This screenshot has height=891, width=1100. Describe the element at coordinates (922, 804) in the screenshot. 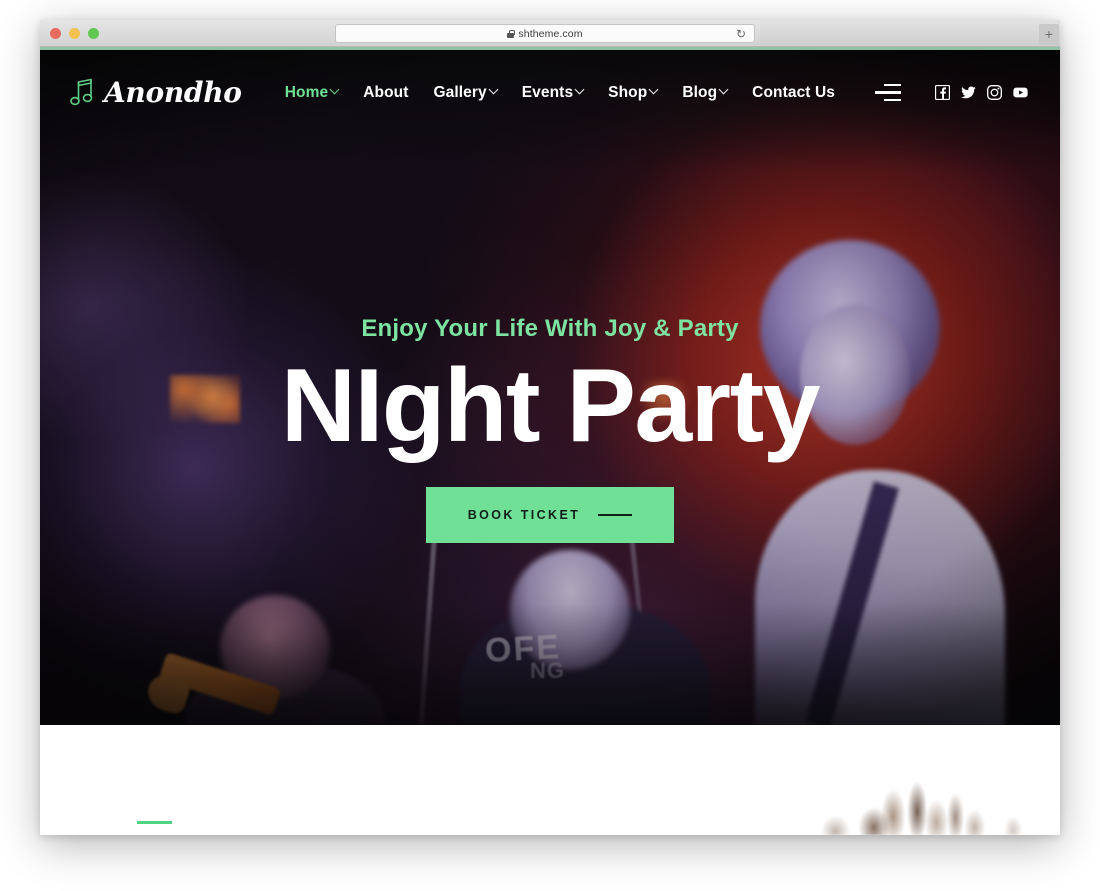

I see `smoke-decoration` at that location.